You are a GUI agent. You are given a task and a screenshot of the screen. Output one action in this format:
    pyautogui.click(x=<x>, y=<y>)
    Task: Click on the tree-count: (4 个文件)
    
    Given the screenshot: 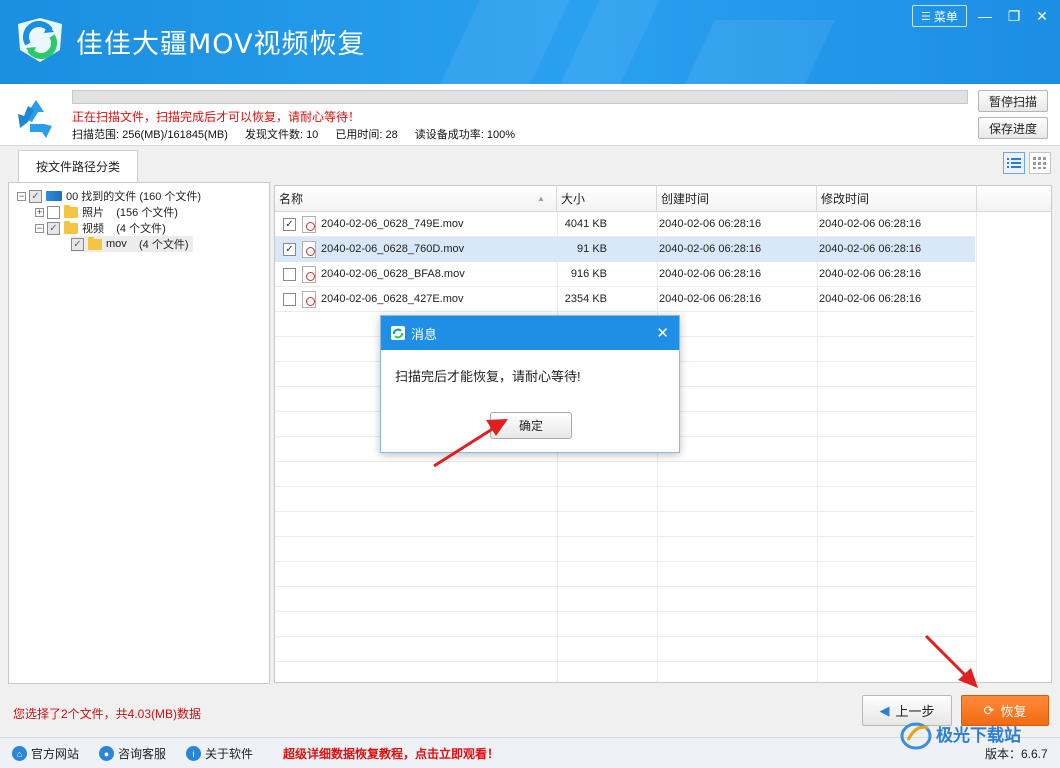 What is the action you would take?
    pyautogui.click(x=164, y=245)
    